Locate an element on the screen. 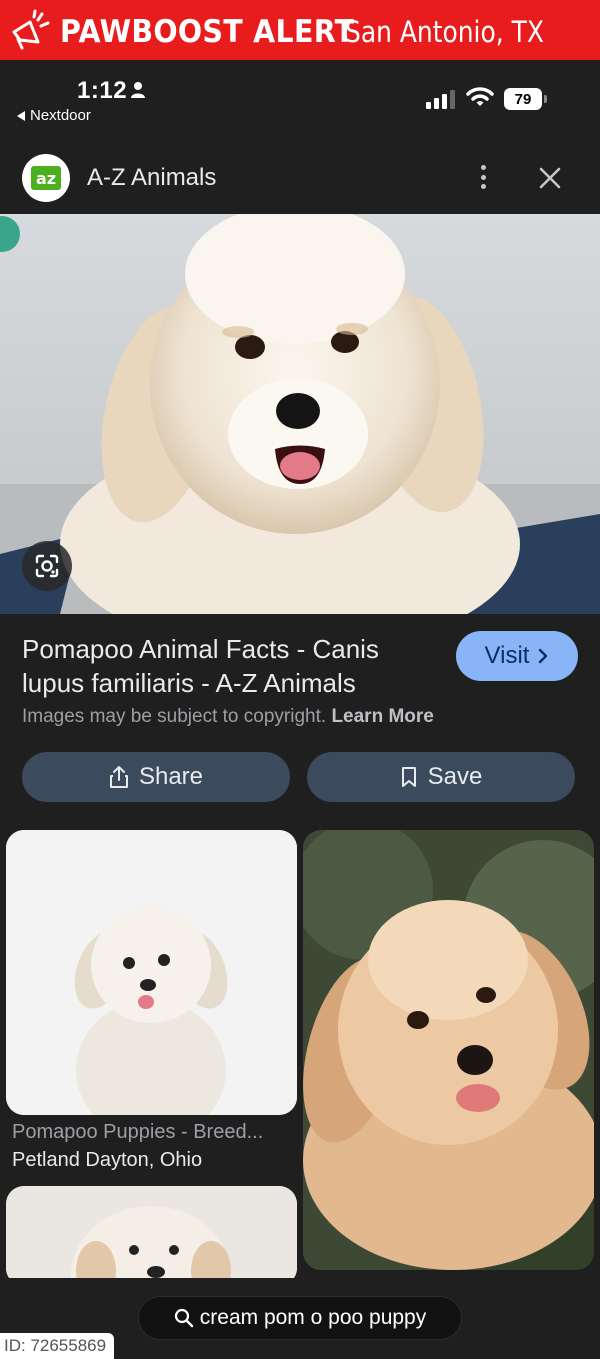  source-logo: az is located at coordinates (46, 178).